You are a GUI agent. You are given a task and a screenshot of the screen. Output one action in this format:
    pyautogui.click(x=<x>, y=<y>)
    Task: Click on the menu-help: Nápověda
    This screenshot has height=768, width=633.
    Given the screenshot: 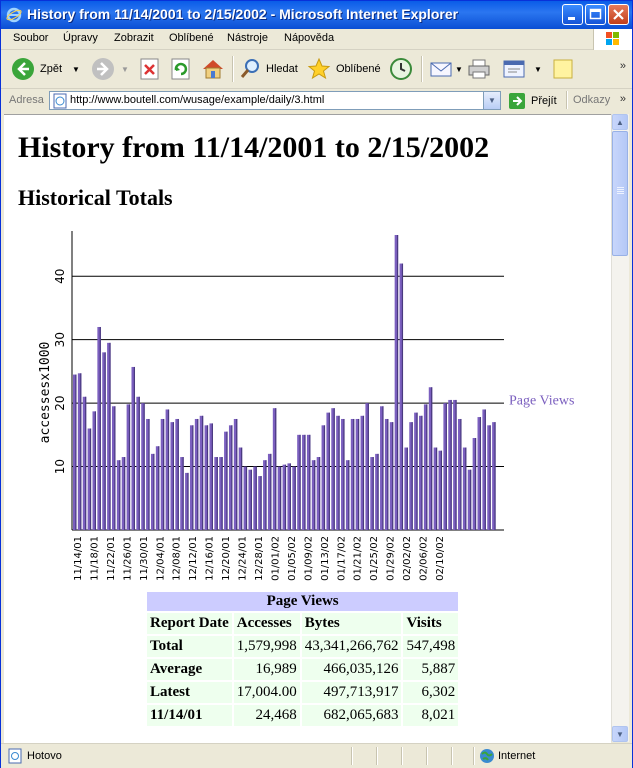 What is the action you would take?
    pyautogui.click(x=309, y=38)
    